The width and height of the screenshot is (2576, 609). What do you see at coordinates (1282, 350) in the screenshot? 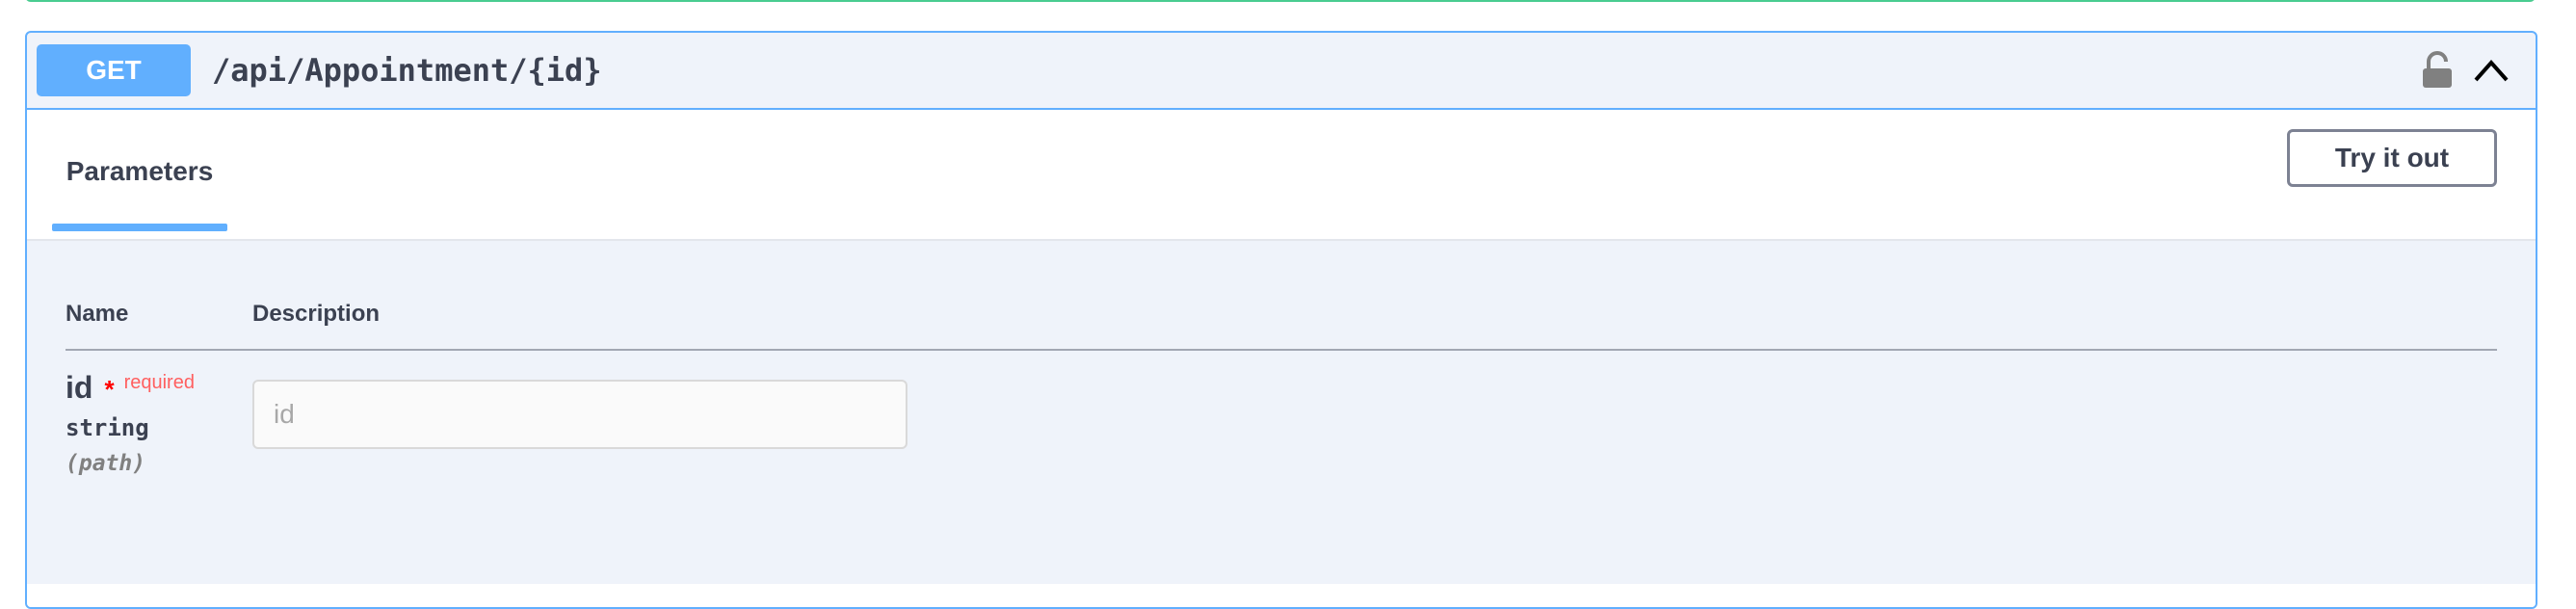
I see `header-divider` at bounding box center [1282, 350].